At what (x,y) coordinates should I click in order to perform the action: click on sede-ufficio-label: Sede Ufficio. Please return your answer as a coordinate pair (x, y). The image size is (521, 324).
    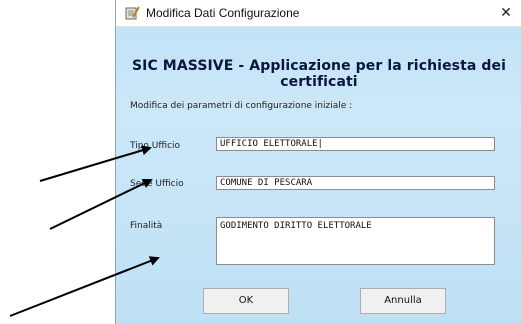
    Looking at the image, I should click on (157, 184).